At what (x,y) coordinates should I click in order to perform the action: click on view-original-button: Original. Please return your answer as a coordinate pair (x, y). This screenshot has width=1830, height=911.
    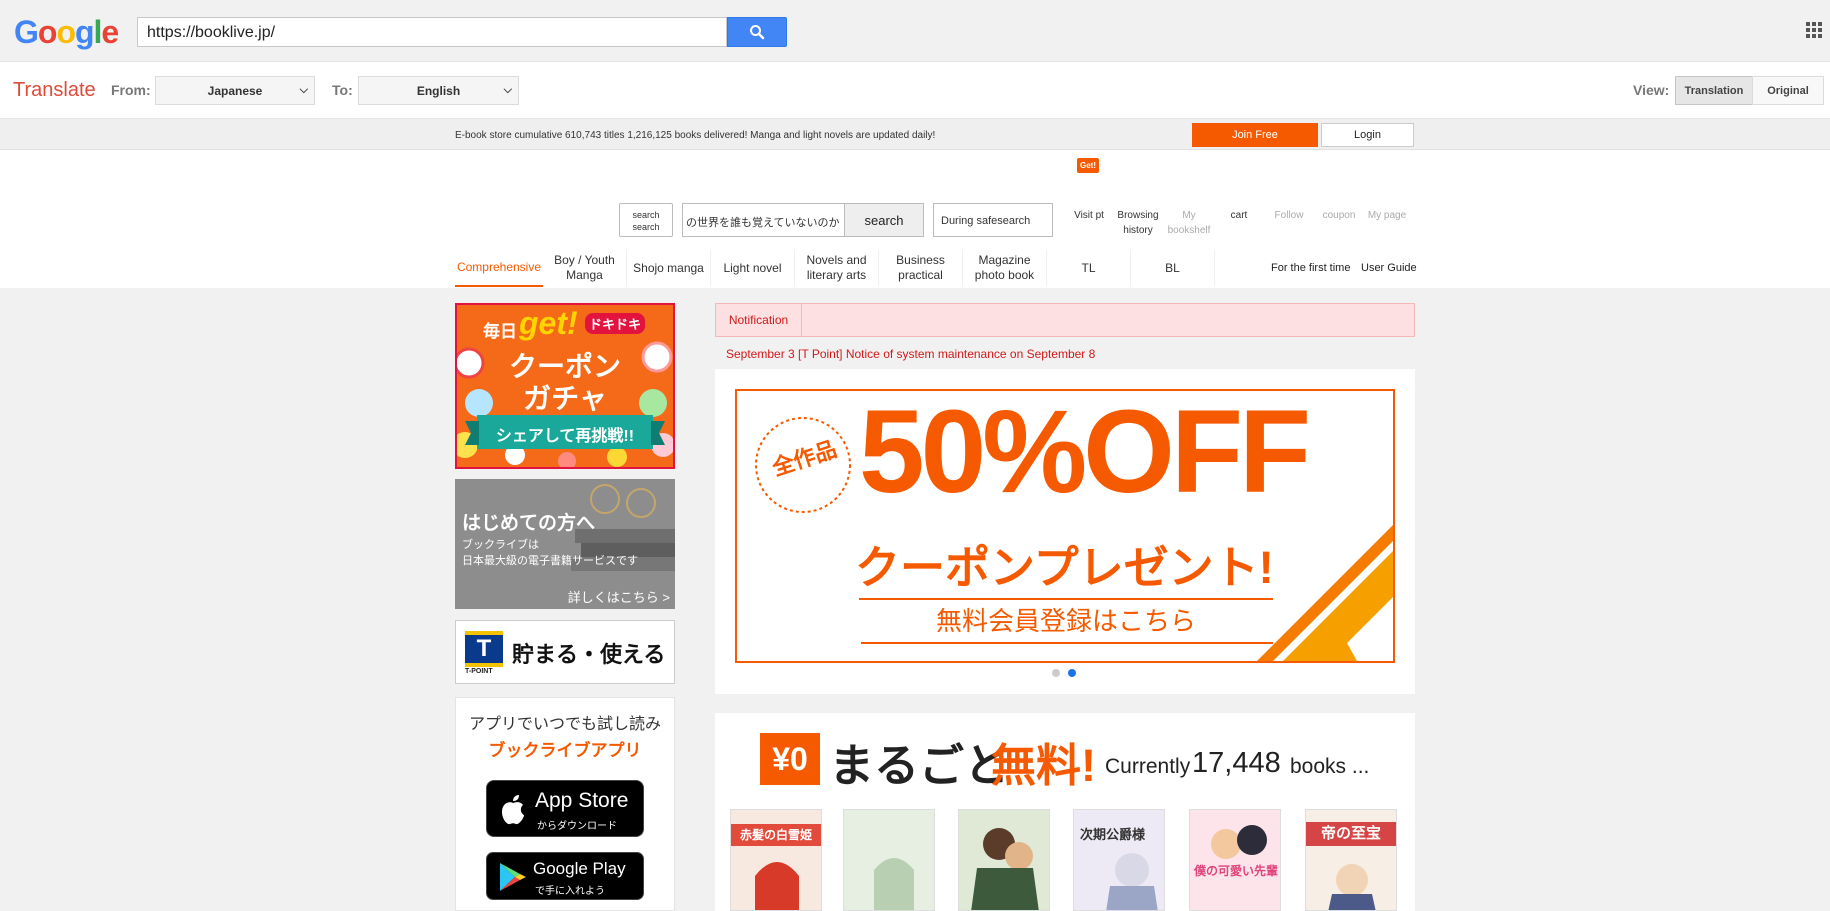
    Looking at the image, I should click on (1788, 90).